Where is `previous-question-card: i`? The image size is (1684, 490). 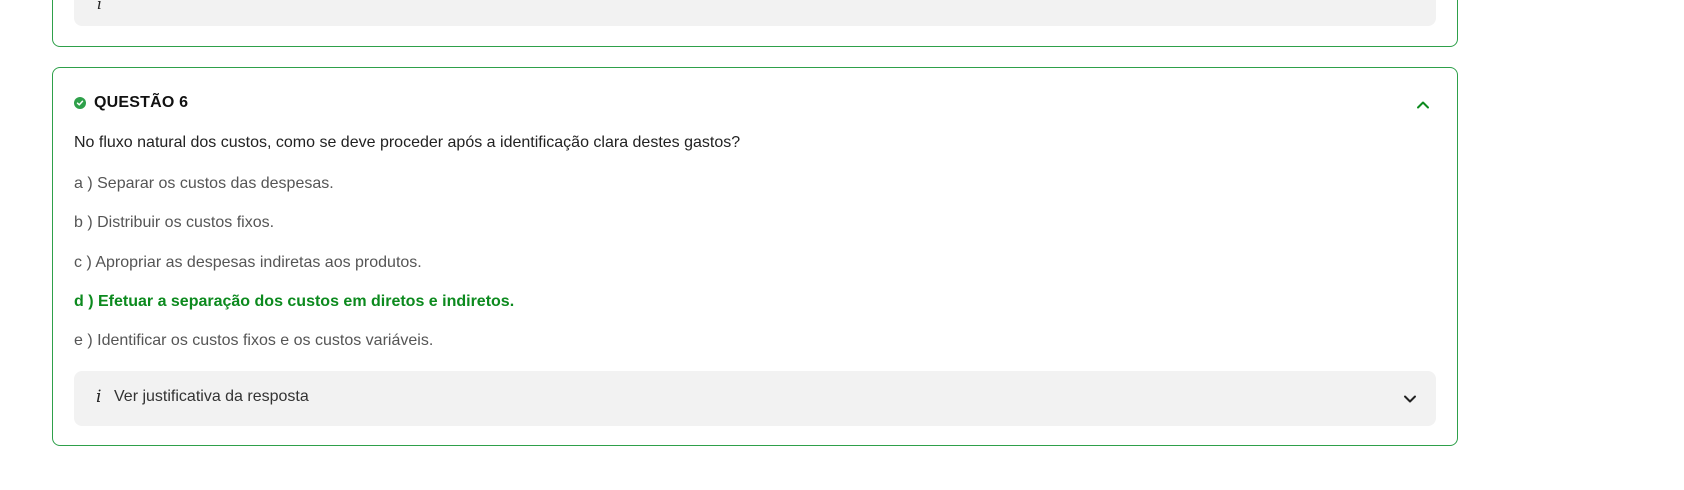
previous-question-card: i is located at coordinates (755, 23).